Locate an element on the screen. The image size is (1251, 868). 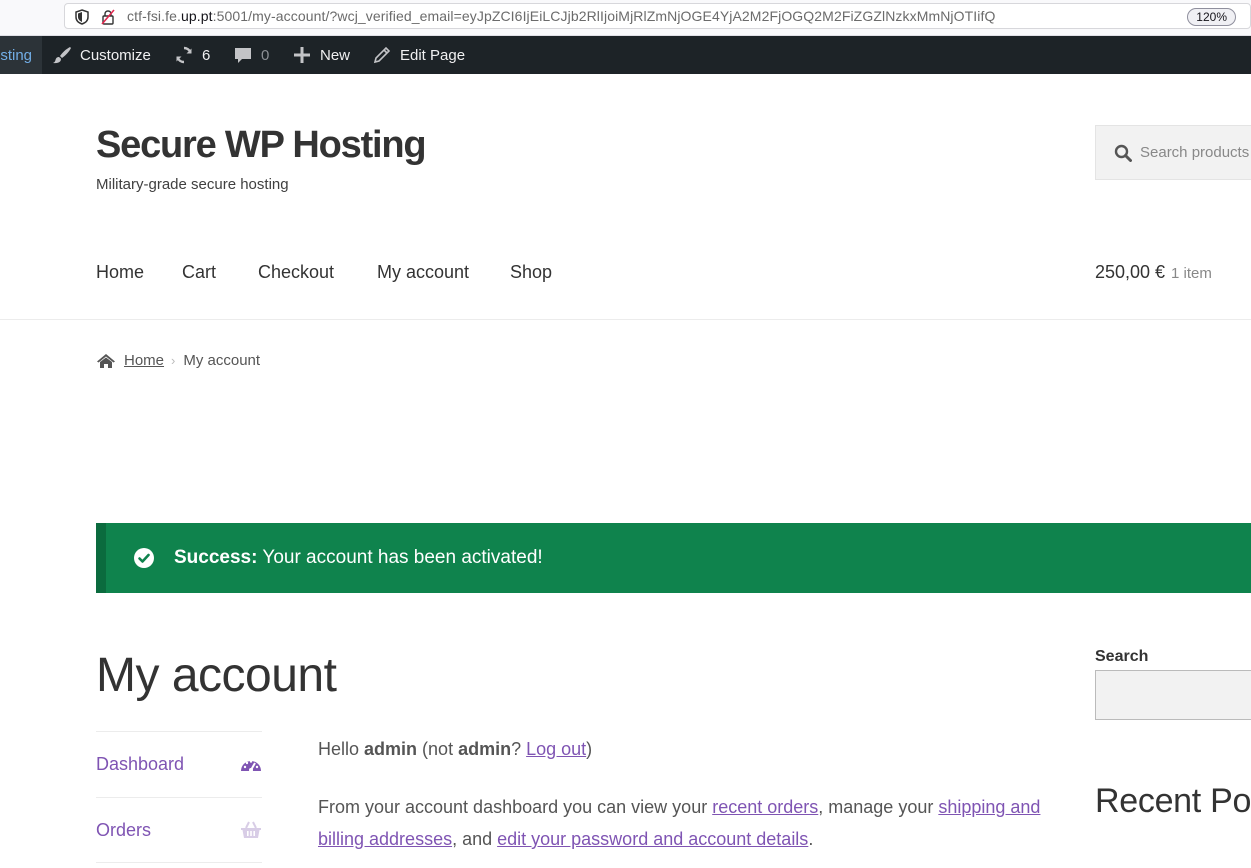
nav-item-checkout: Checkout is located at coordinates (296, 272).